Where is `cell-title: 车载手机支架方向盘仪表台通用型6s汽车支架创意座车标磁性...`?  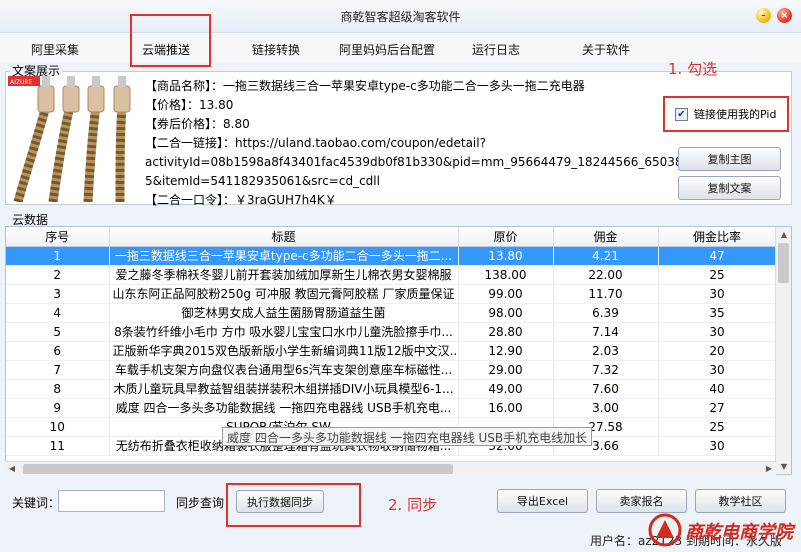 cell-title: 车载手机支架方向盘仪表台通用型6s汽车支架创意座车标磁性... is located at coordinates (284, 370).